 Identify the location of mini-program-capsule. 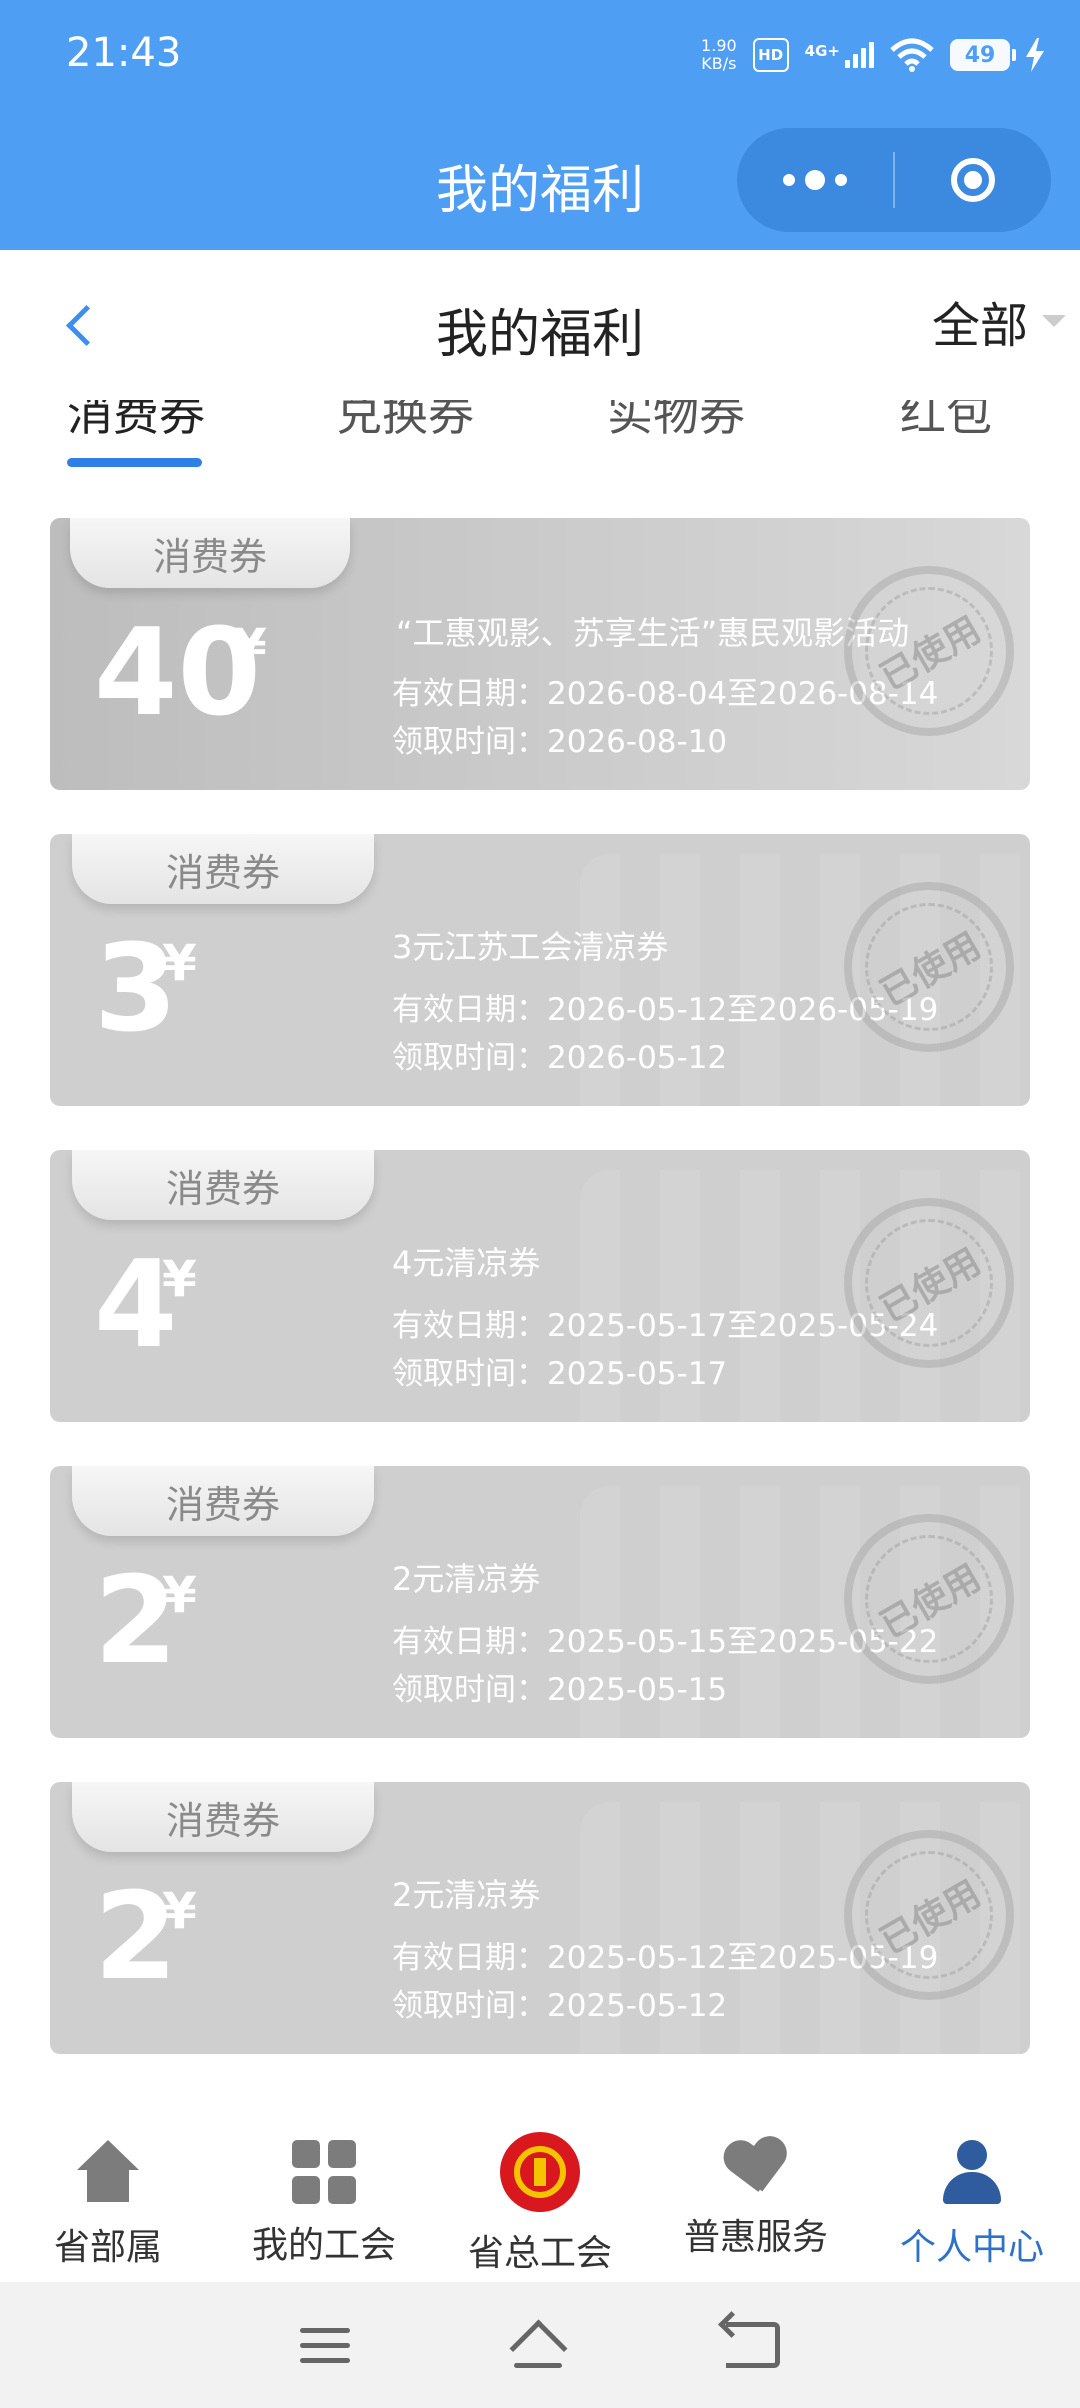
(894, 180).